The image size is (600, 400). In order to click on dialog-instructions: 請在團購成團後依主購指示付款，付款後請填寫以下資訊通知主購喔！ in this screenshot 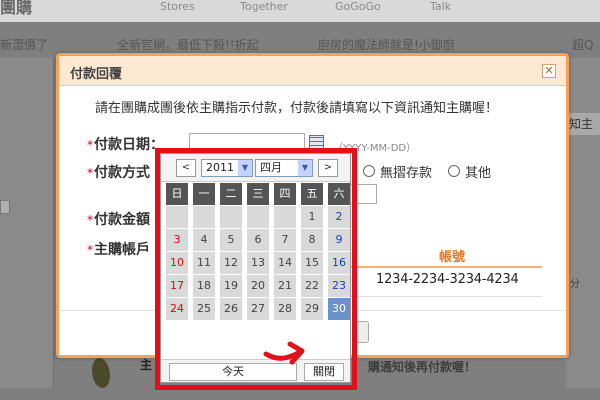, I will do `click(297, 108)`.